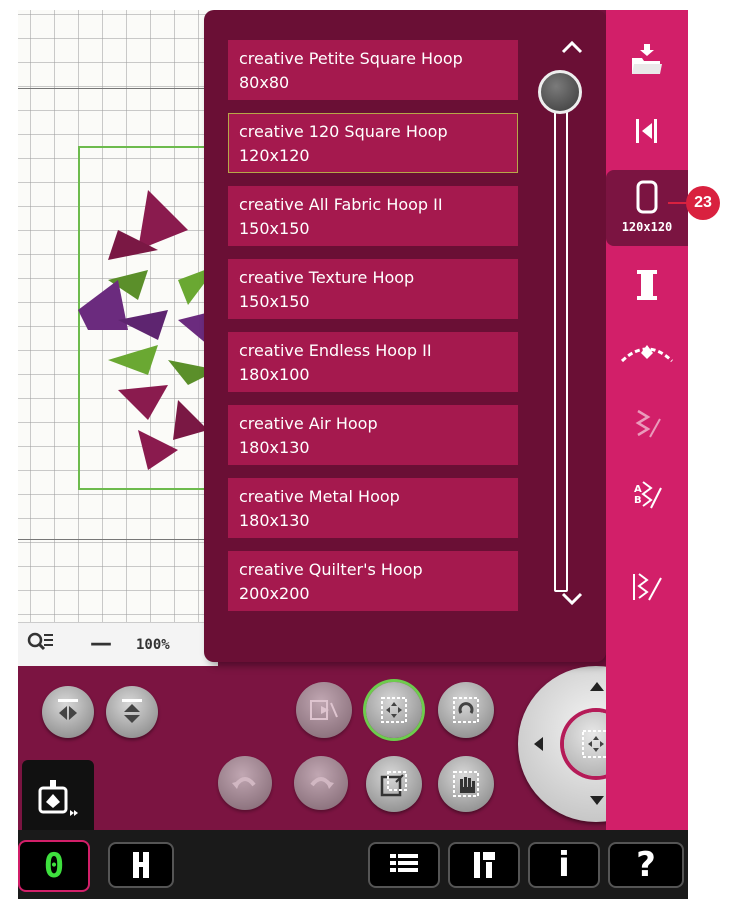  What do you see at coordinates (341, 204) in the screenshot?
I see `hoop-option-name: creative All Fabric Hoop II` at bounding box center [341, 204].